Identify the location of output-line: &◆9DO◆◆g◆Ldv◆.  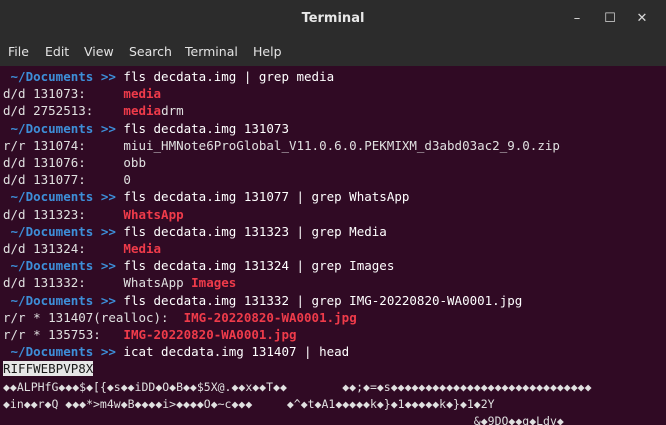
(283, 418).